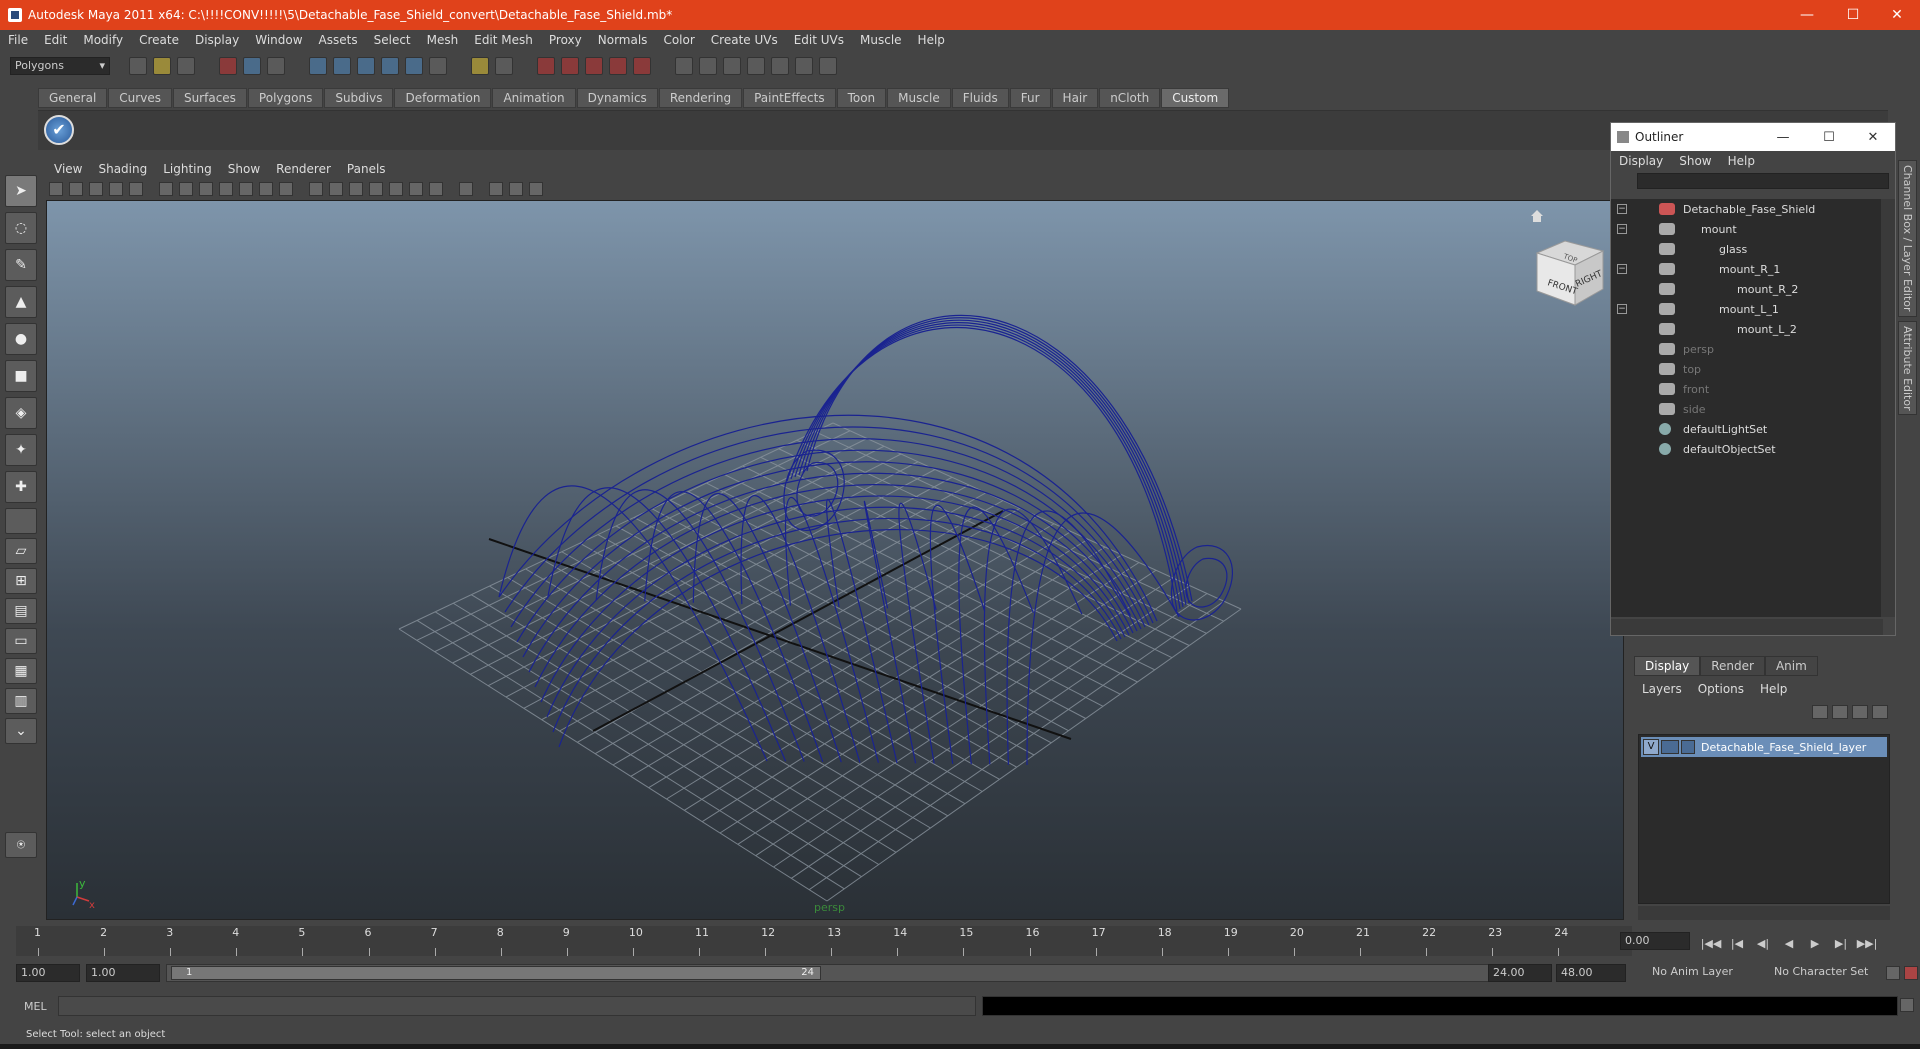 The image size is (1920, 1049). What do you see at coordinates (744, 40) in the screenshot?
I see `menu-create-uvs: Create UVs` at bounding box center [744, 40].